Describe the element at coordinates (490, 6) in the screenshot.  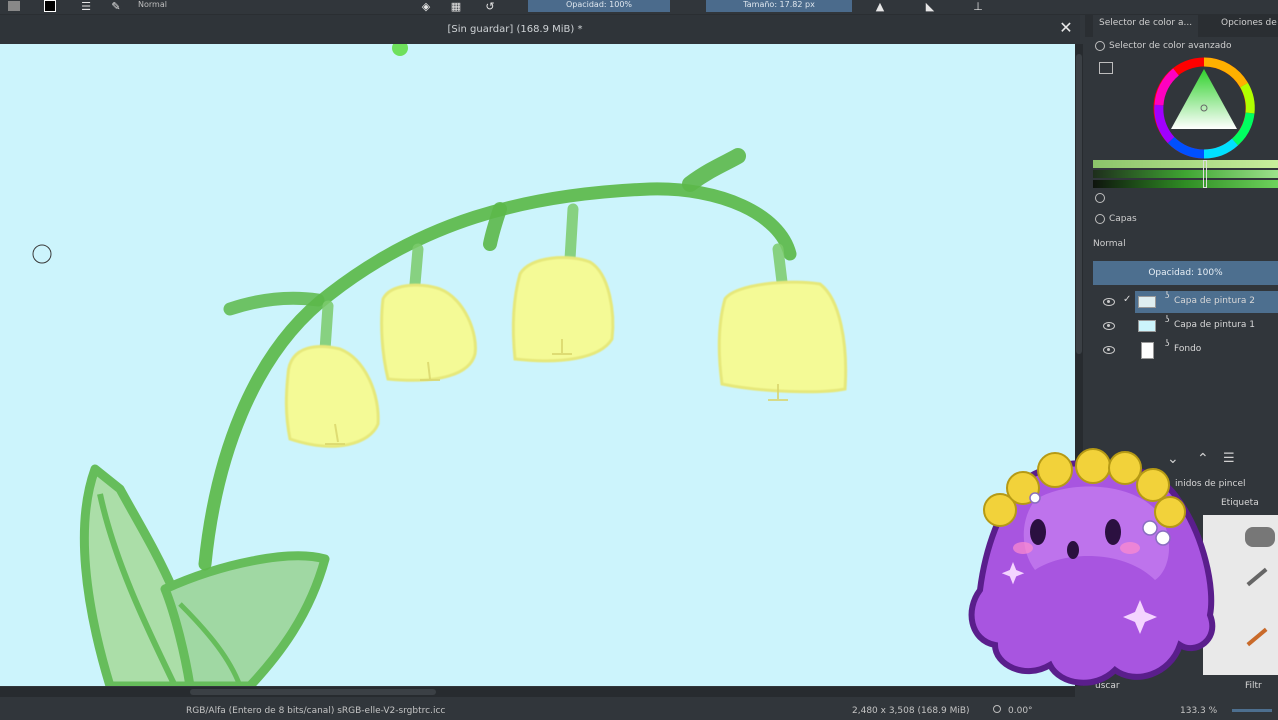
I see `reload-icon: ↺` at that location.